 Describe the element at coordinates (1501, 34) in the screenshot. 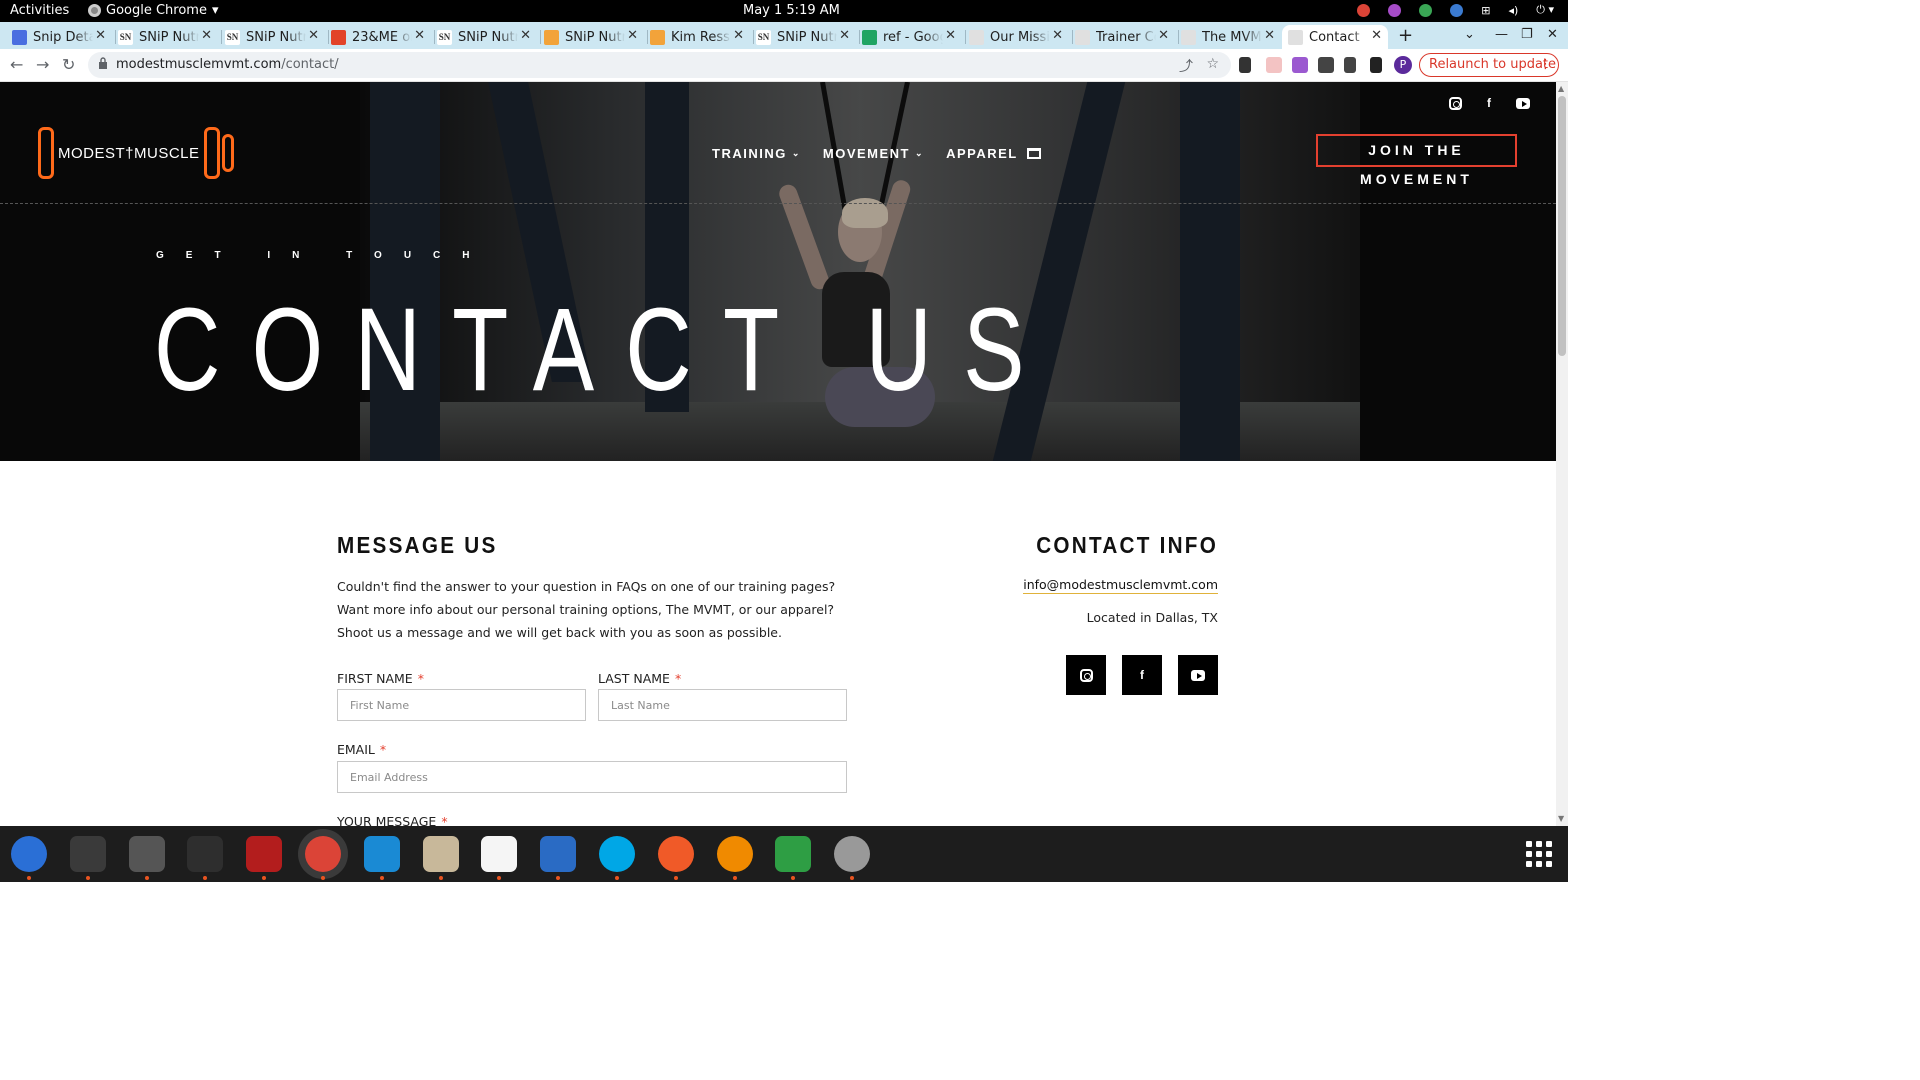

I see `minimize-button: —` at that location.